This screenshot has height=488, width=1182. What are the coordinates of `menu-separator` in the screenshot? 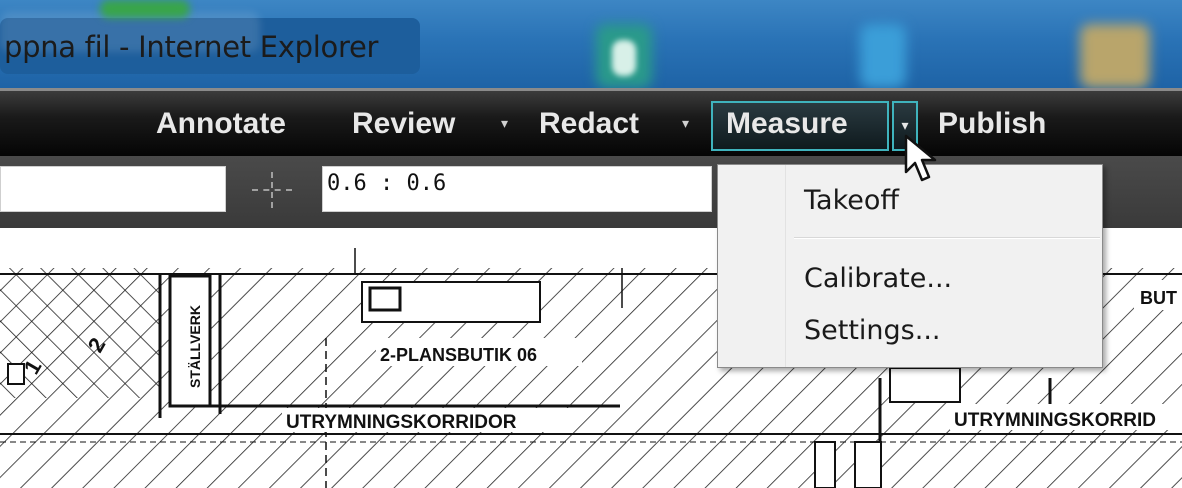 It's located at (947, 238).